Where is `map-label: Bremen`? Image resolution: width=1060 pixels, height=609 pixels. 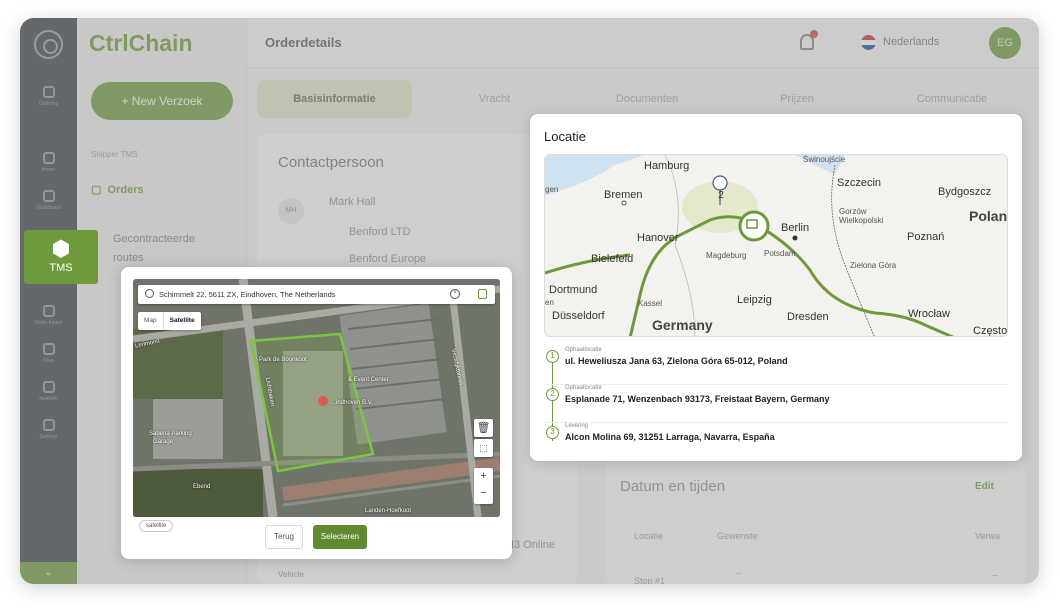
map-label: Bremen is located at coordinates (623, 195).